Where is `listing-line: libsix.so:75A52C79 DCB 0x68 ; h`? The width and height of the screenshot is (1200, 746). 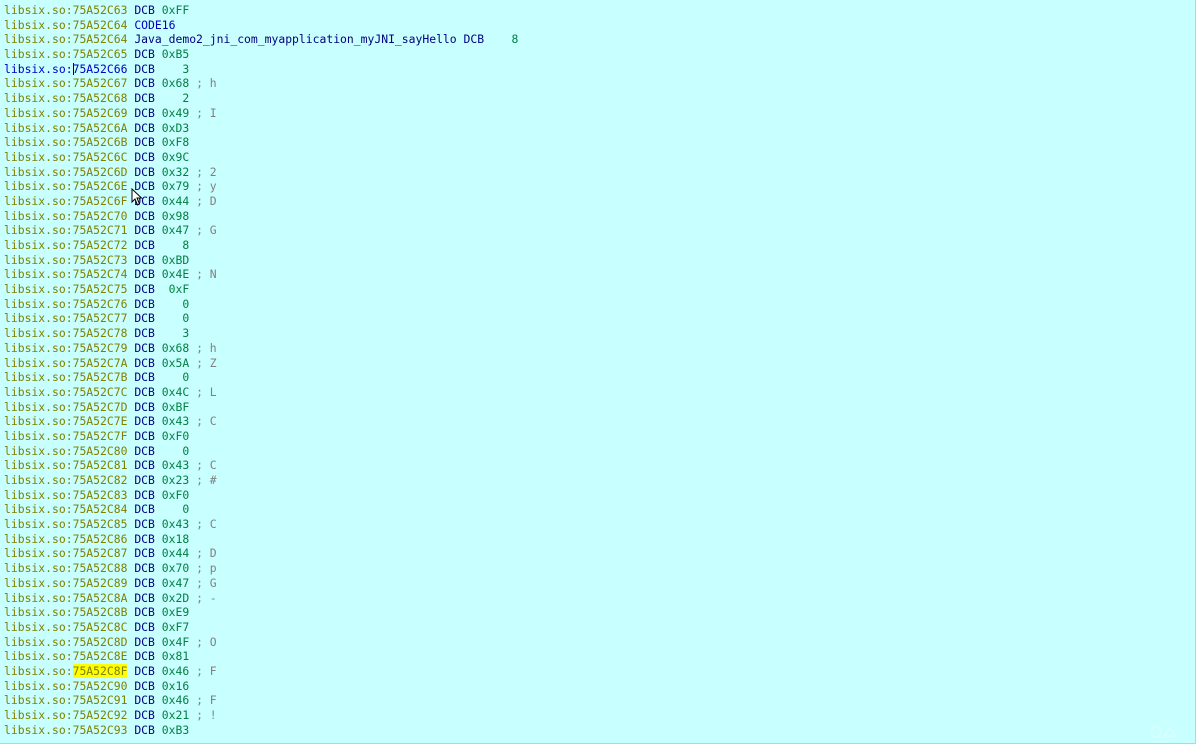
listing-line: libsix.so:75A52C79 DCB 0x68 ; h is located at coordinates (597, 348).